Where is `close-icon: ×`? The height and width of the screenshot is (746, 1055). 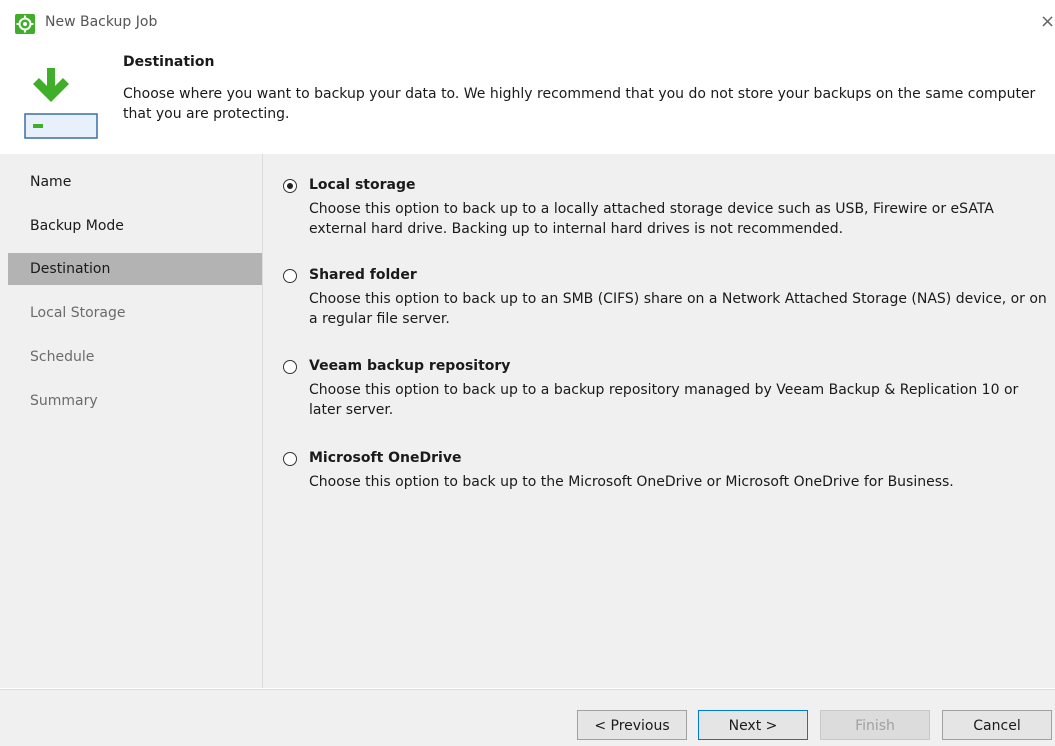 close-icon: × is located at coordinates (1047, 22).